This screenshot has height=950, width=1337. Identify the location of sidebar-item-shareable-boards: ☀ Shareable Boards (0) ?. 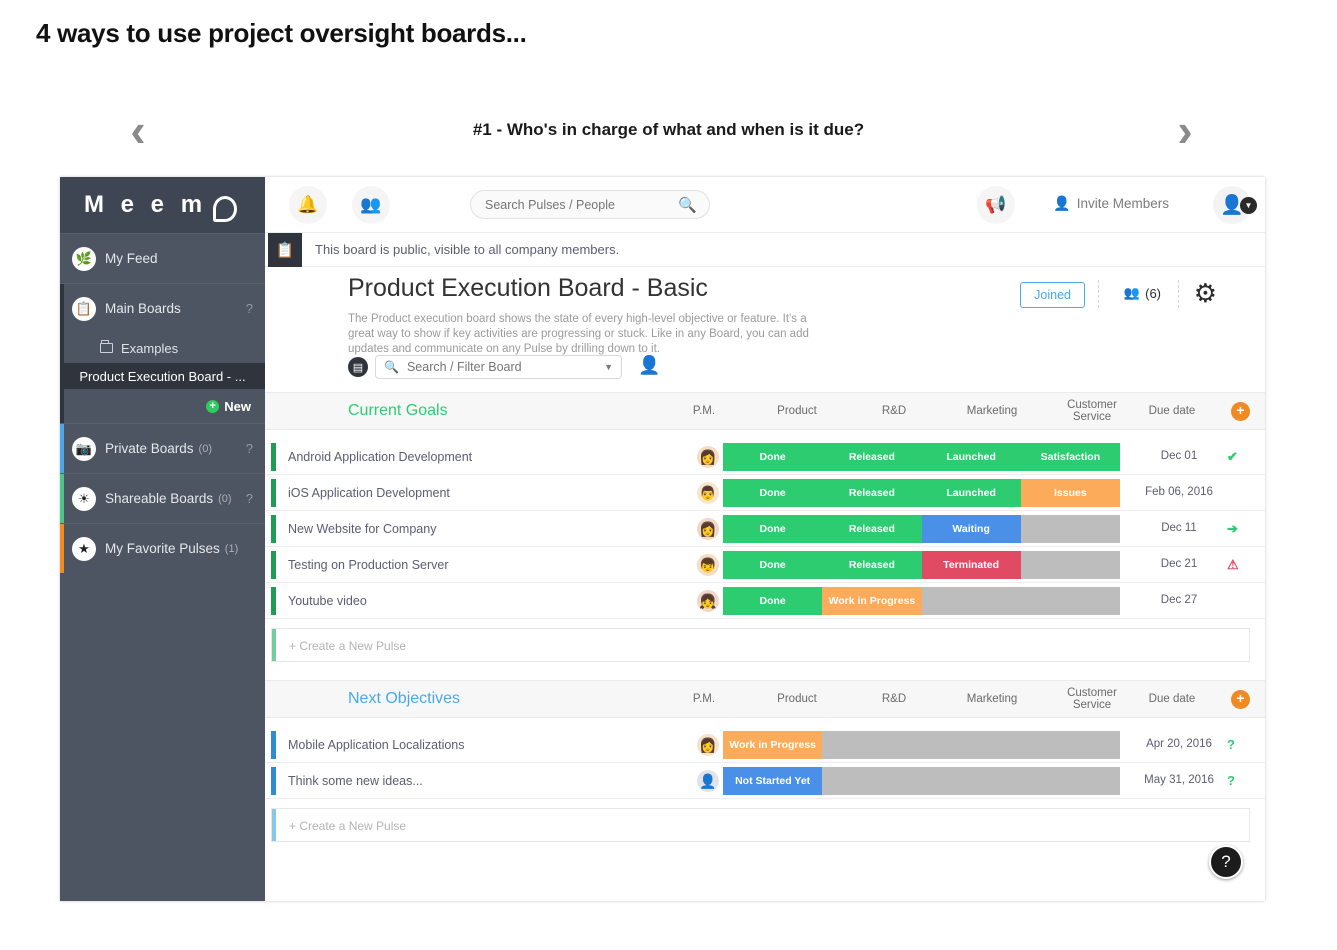
(162, 498).